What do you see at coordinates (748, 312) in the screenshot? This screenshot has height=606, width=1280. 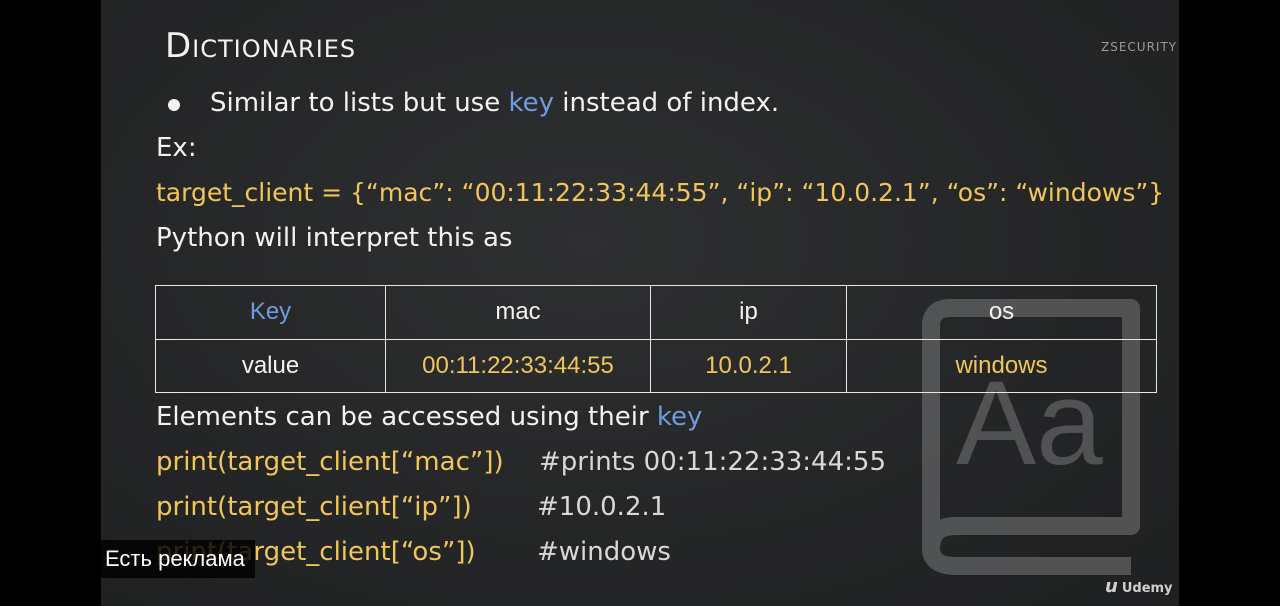 I see `table-cell-ip-header: ip` at bounding box center [748, 312].